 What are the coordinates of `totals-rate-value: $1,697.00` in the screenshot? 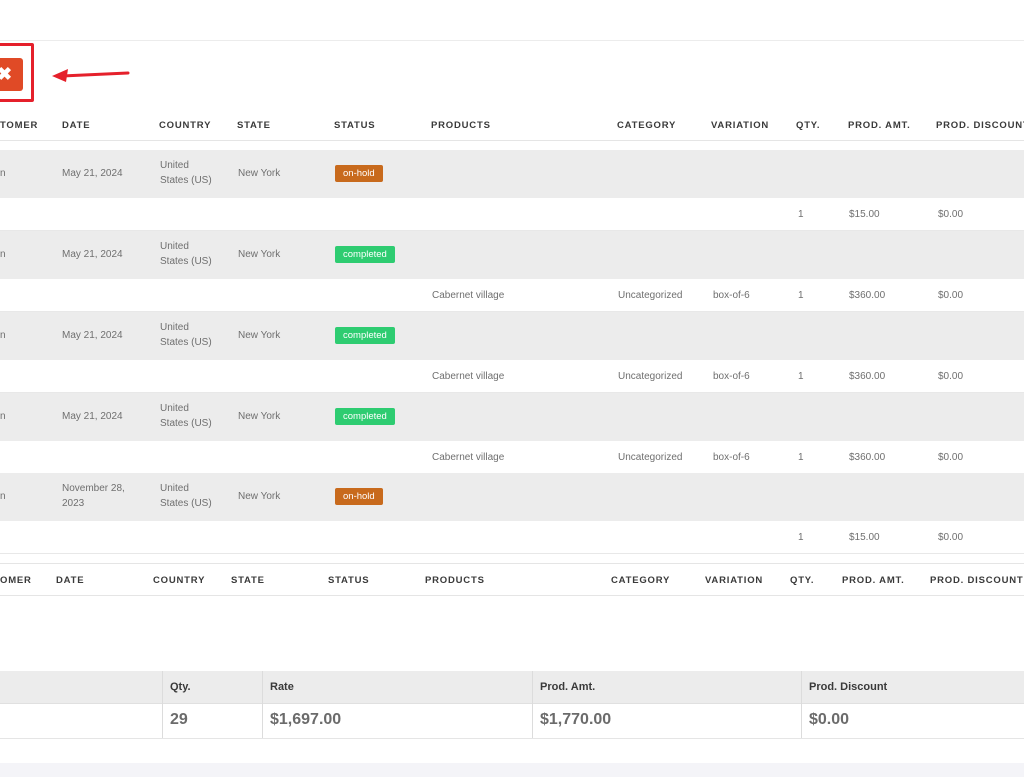 It's located at (306, 719).